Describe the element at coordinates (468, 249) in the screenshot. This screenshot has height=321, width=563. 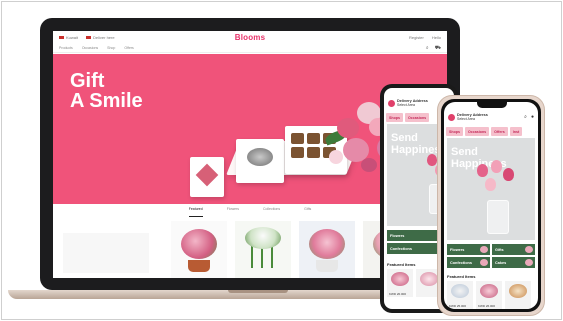
I see `tile-flowers: Flowers` at that location.